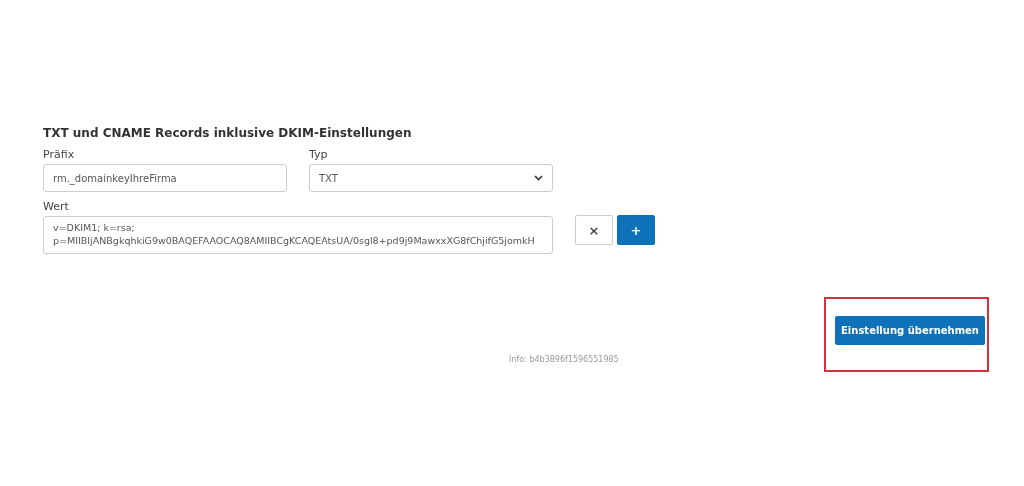 The image size is (1024, 486). What do you see at coordinates (165, 178) in the screenshot?
I see `prefix-input: rm._domainkeyIhreFirma` at bounding box center [165, 178].